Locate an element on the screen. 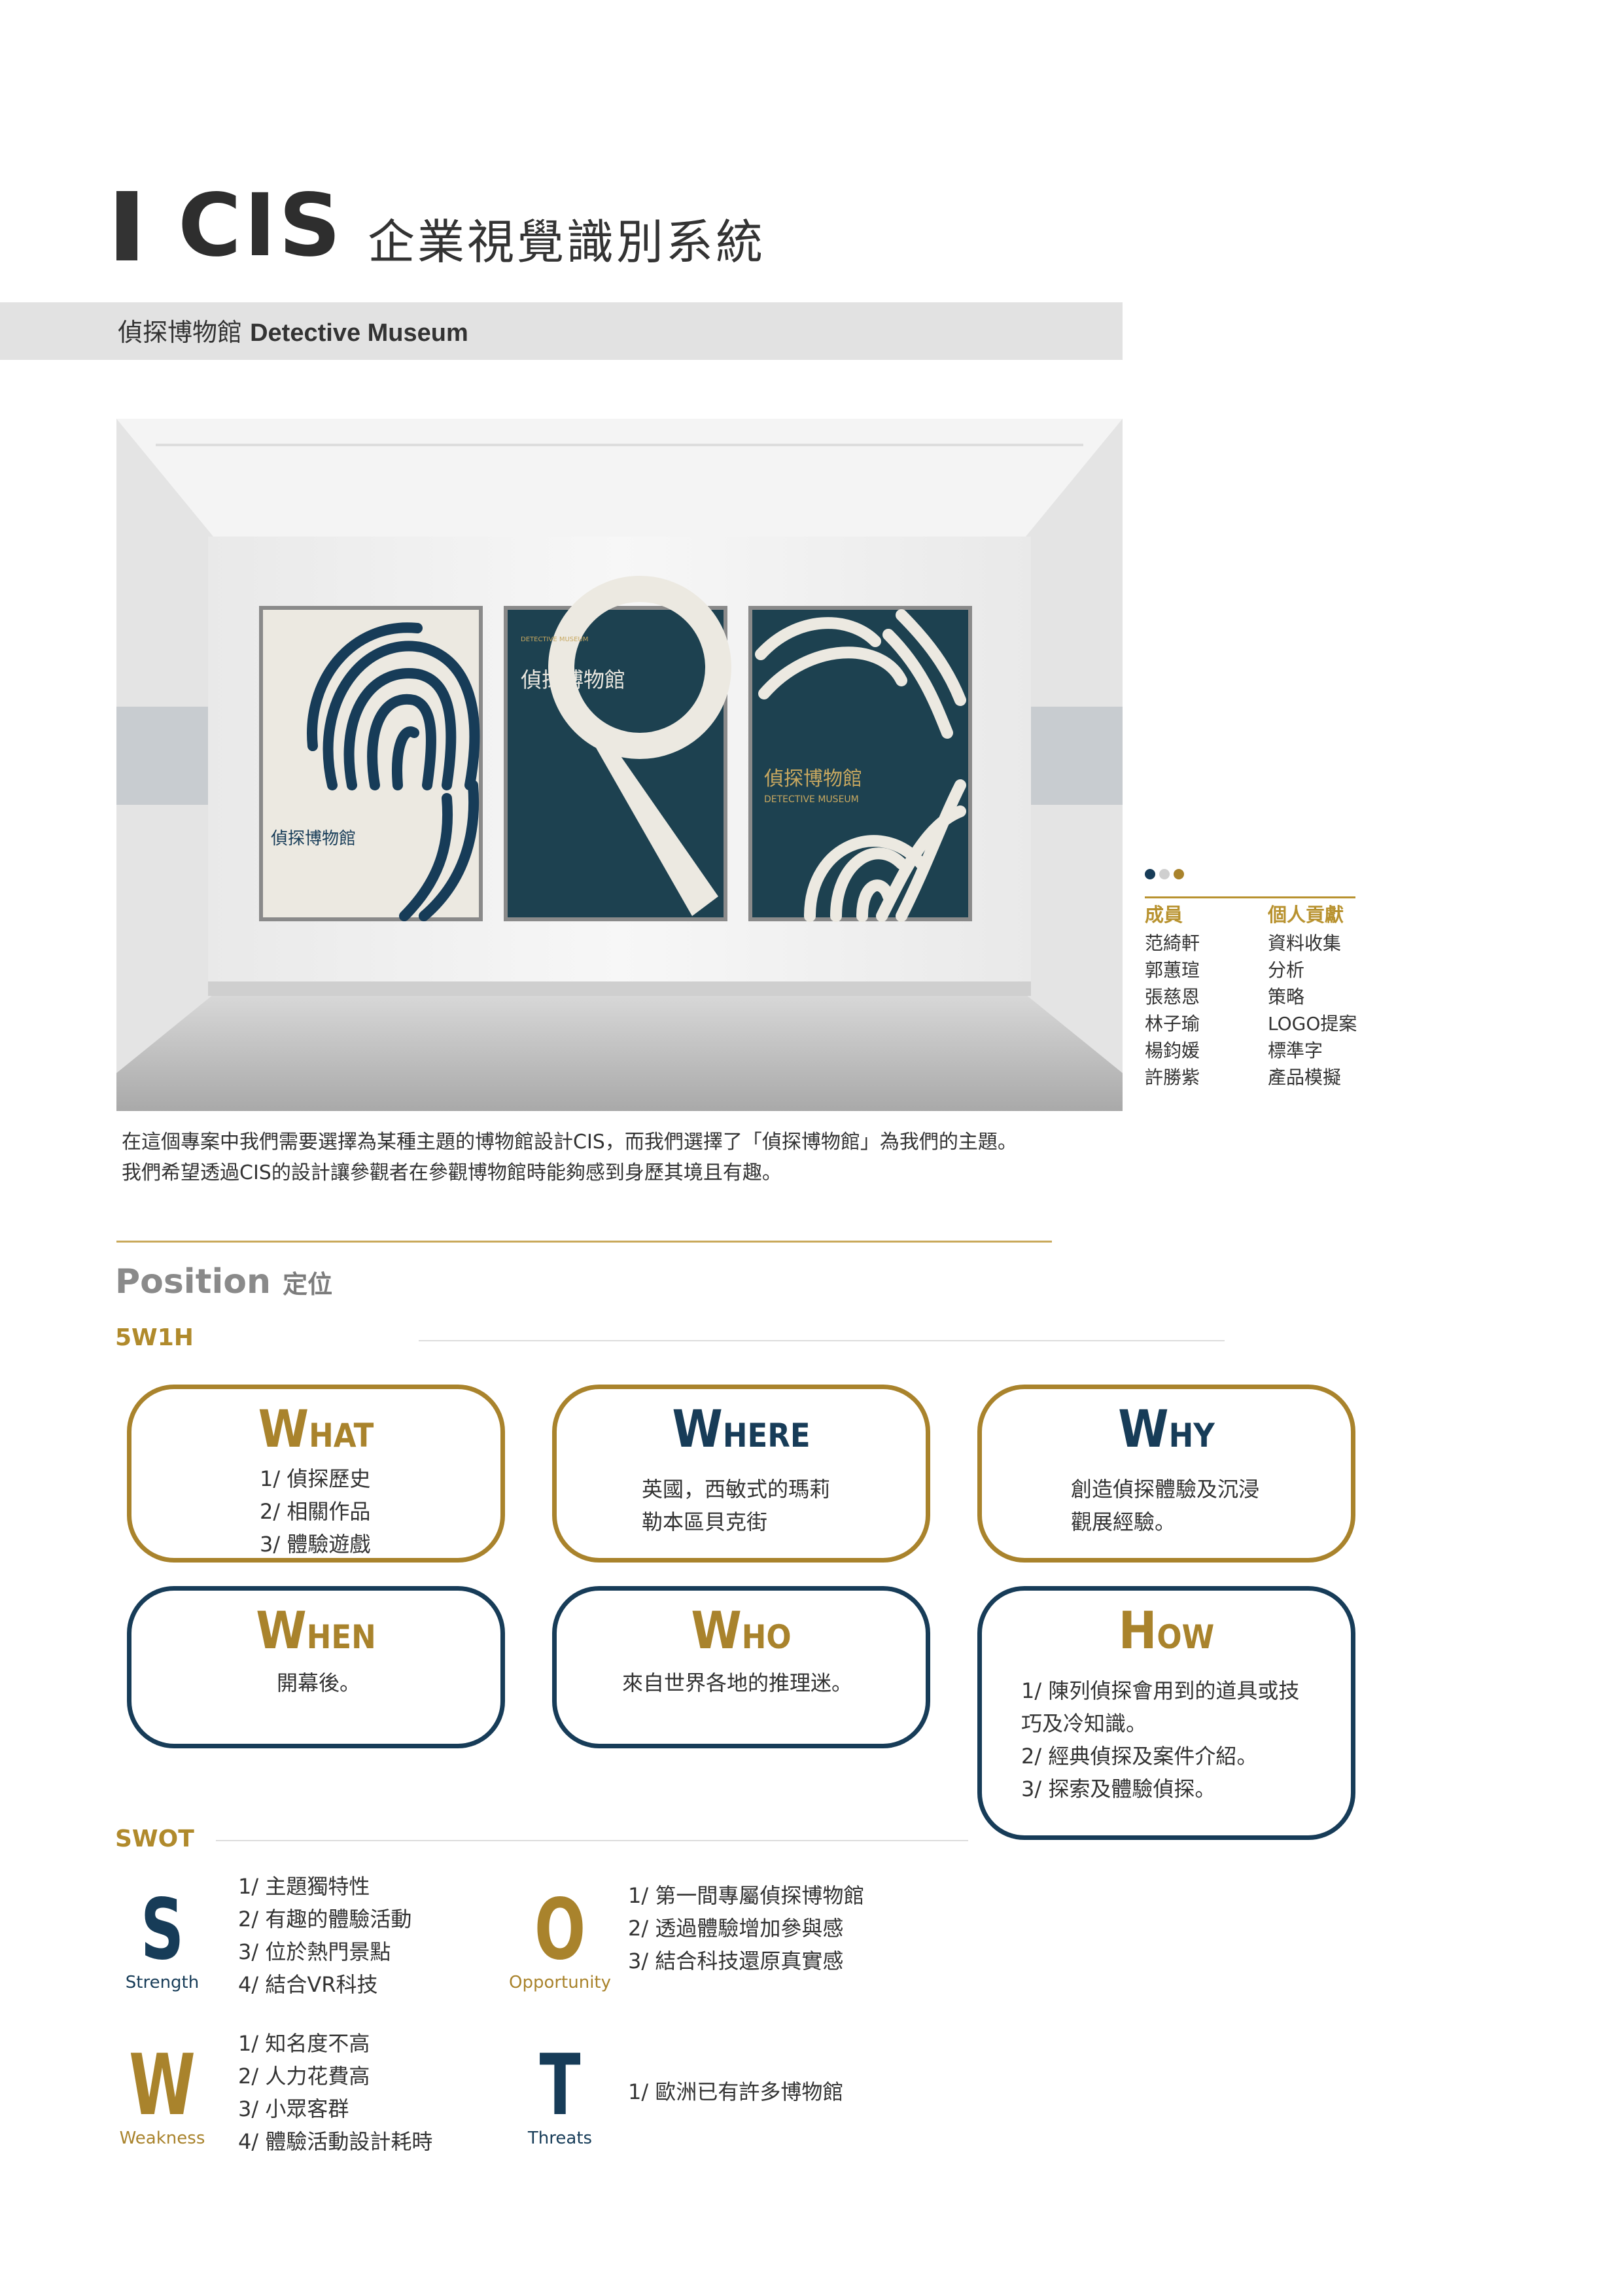 This screenshot has width=1623, height=2296. card-why-title: WHY is located at coordinates (1166, 1430).